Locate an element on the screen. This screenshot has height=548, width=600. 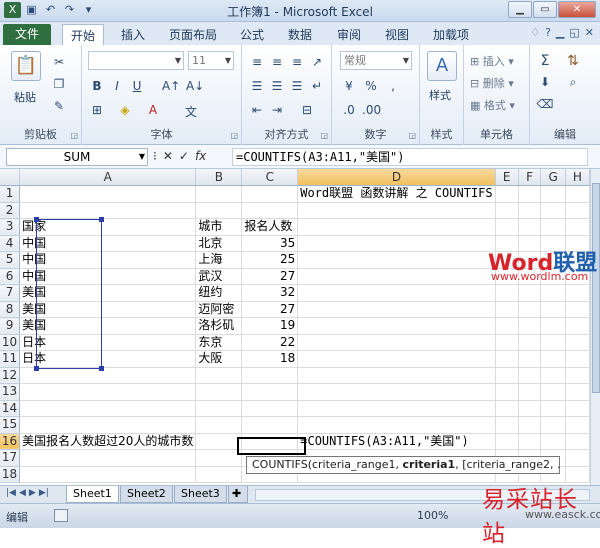
increase-font-icon: A↑ is located at coordinates (171, 86).